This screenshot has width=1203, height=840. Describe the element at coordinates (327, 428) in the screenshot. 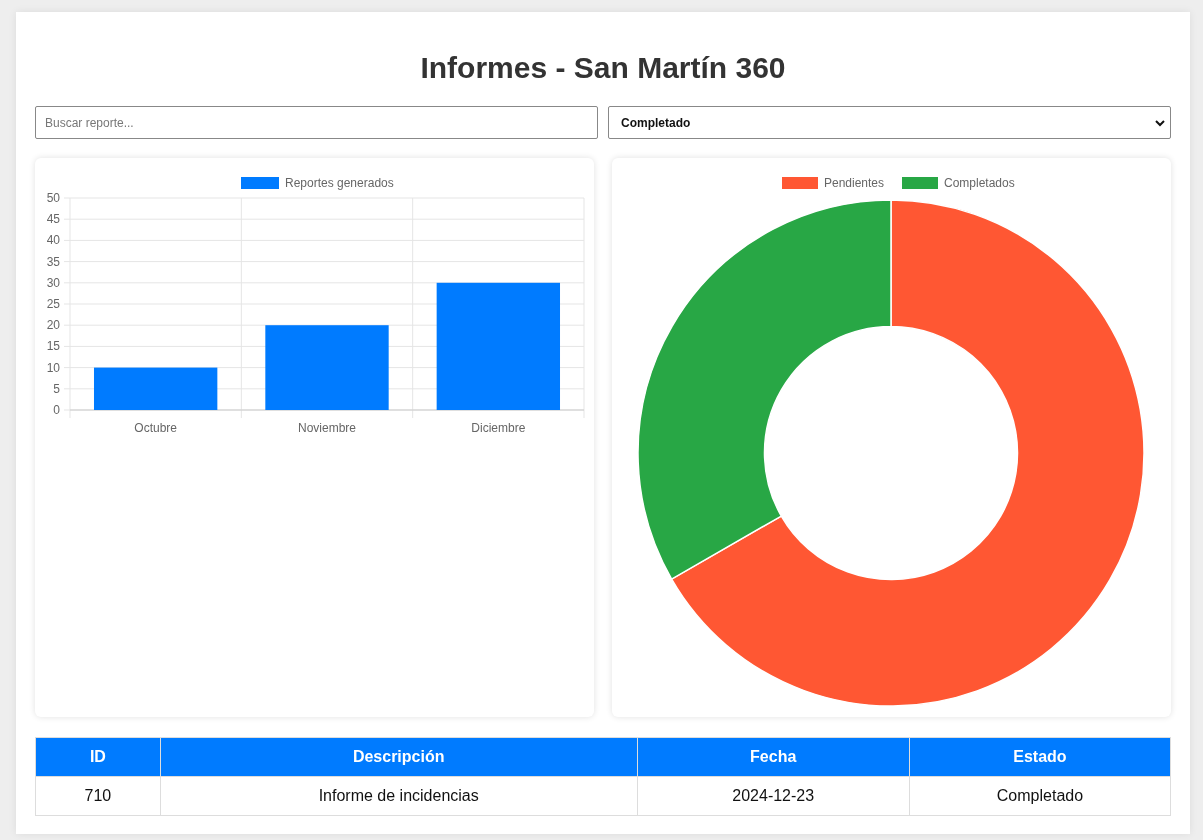

I see `axis-category-label: Noviembre` at that location.